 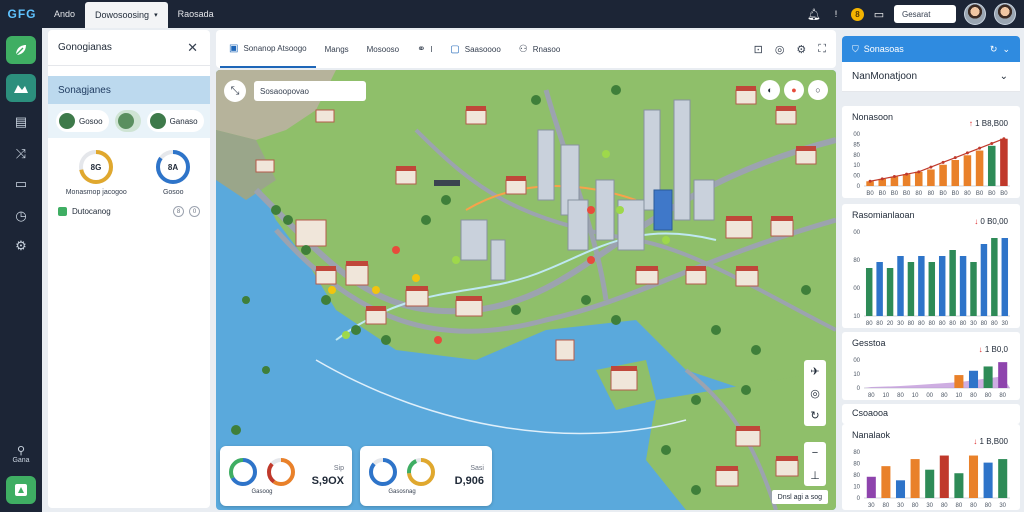 What do you see at coordinates (879, 14) in the screenshot?
I see `window-icon: ▭` at bounding box center [879, 14].